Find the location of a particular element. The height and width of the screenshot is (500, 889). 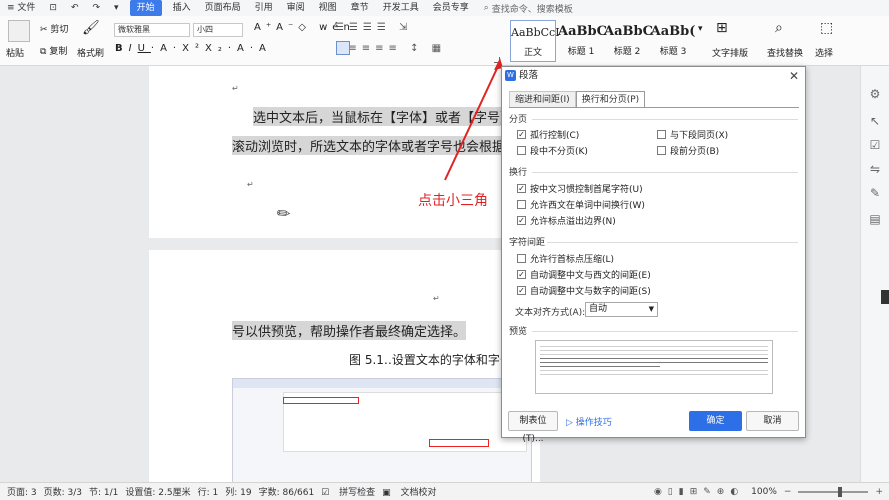

status-word-count: 字数: 86/661 is located at coordinates (287, 491).